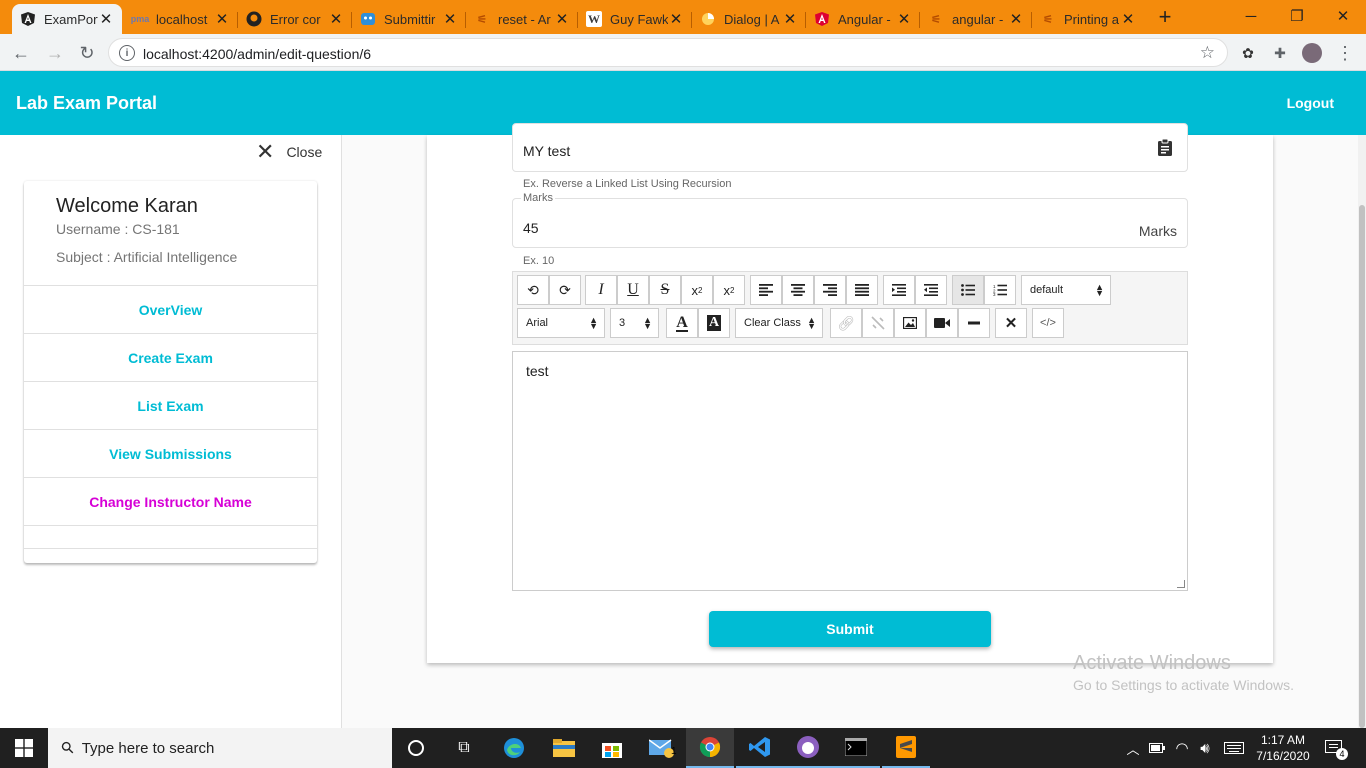  I want to click on minimize-icon: ─, so click(1251, 16).